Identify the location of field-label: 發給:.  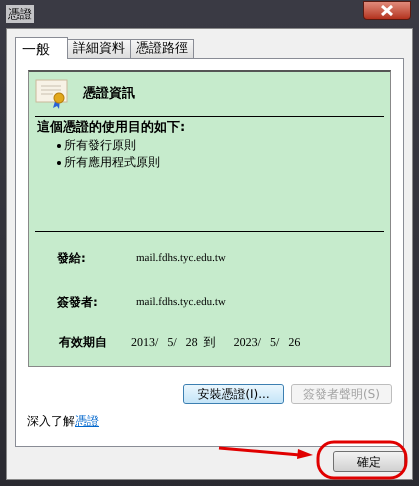
(72, 258).